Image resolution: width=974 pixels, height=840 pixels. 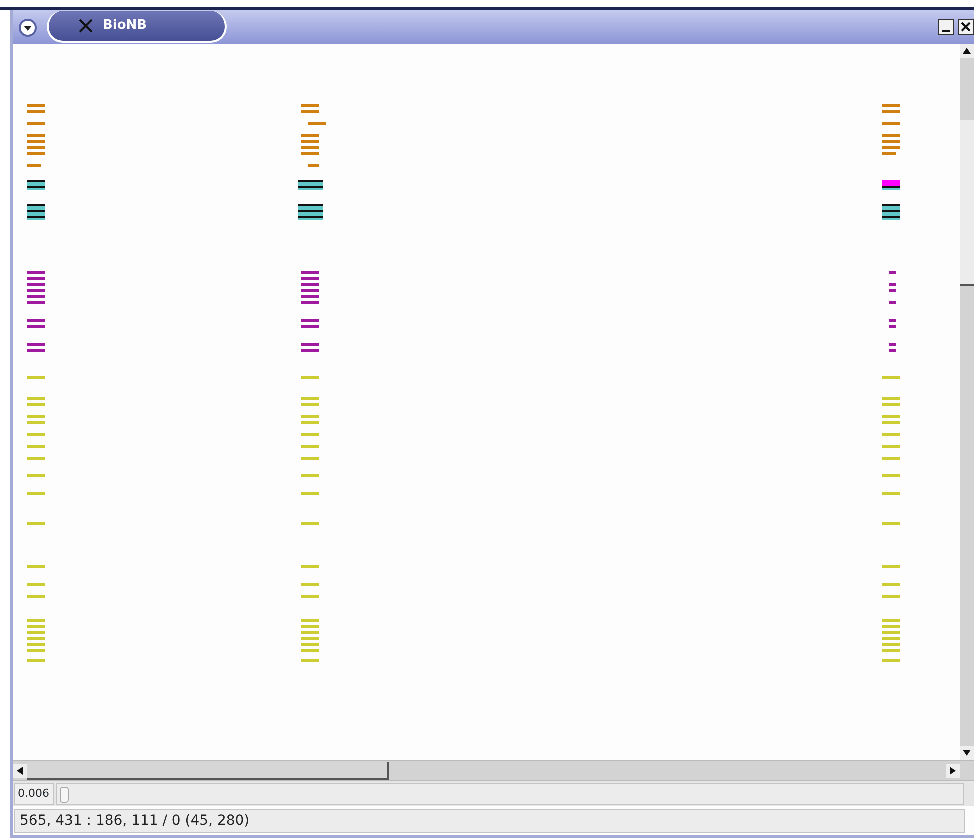 What do you see at coordinates (946, 27) in the screenshot?
I see `minimize-button` at bounding box center [946, 27].